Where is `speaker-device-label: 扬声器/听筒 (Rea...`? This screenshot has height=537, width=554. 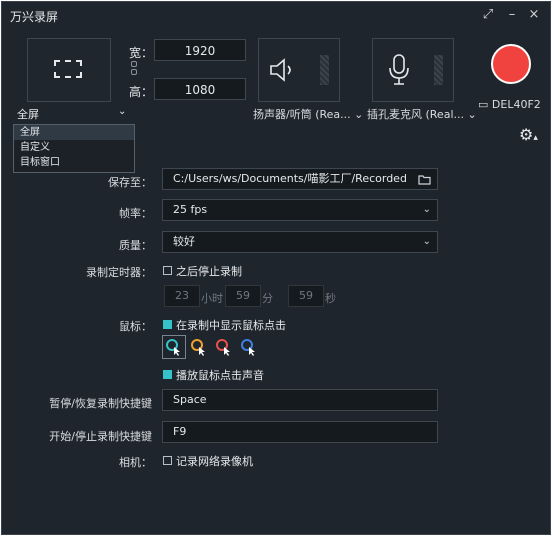
speaker-device-label: 扬声器/听筒 (Rea... is located at coordinates (302, 114).